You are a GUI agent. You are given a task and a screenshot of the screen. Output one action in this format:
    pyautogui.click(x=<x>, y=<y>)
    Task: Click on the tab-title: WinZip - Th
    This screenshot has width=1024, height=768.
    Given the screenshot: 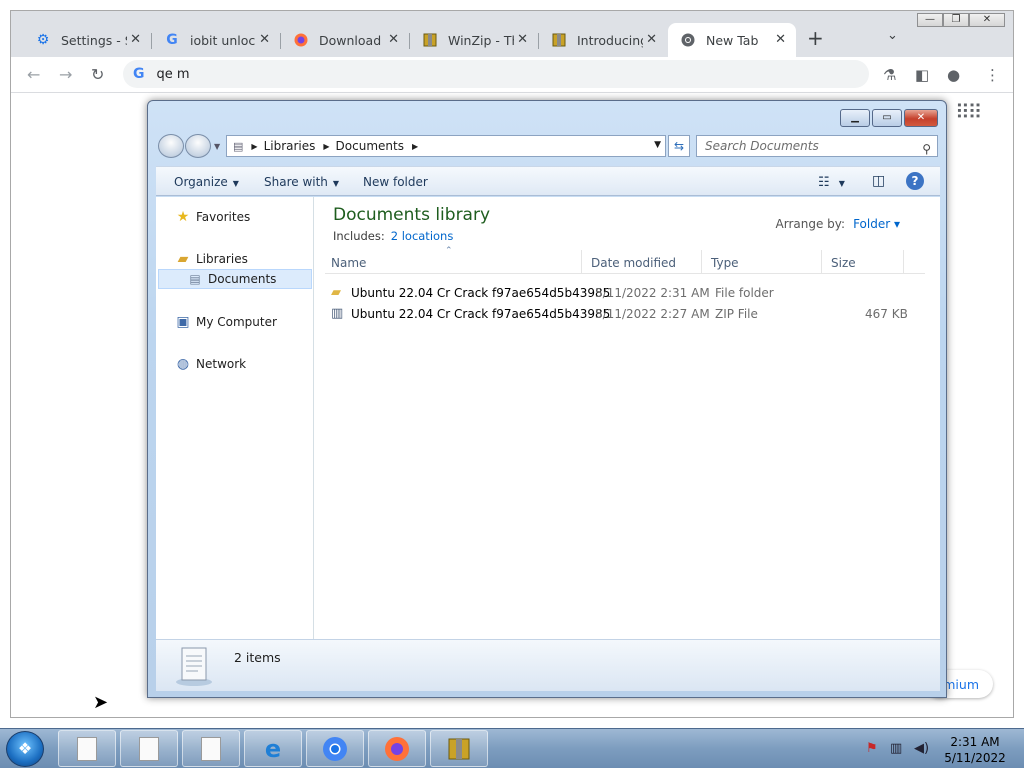 What is the action you would take?
    pyautogui.click(x=481, y=40)
    